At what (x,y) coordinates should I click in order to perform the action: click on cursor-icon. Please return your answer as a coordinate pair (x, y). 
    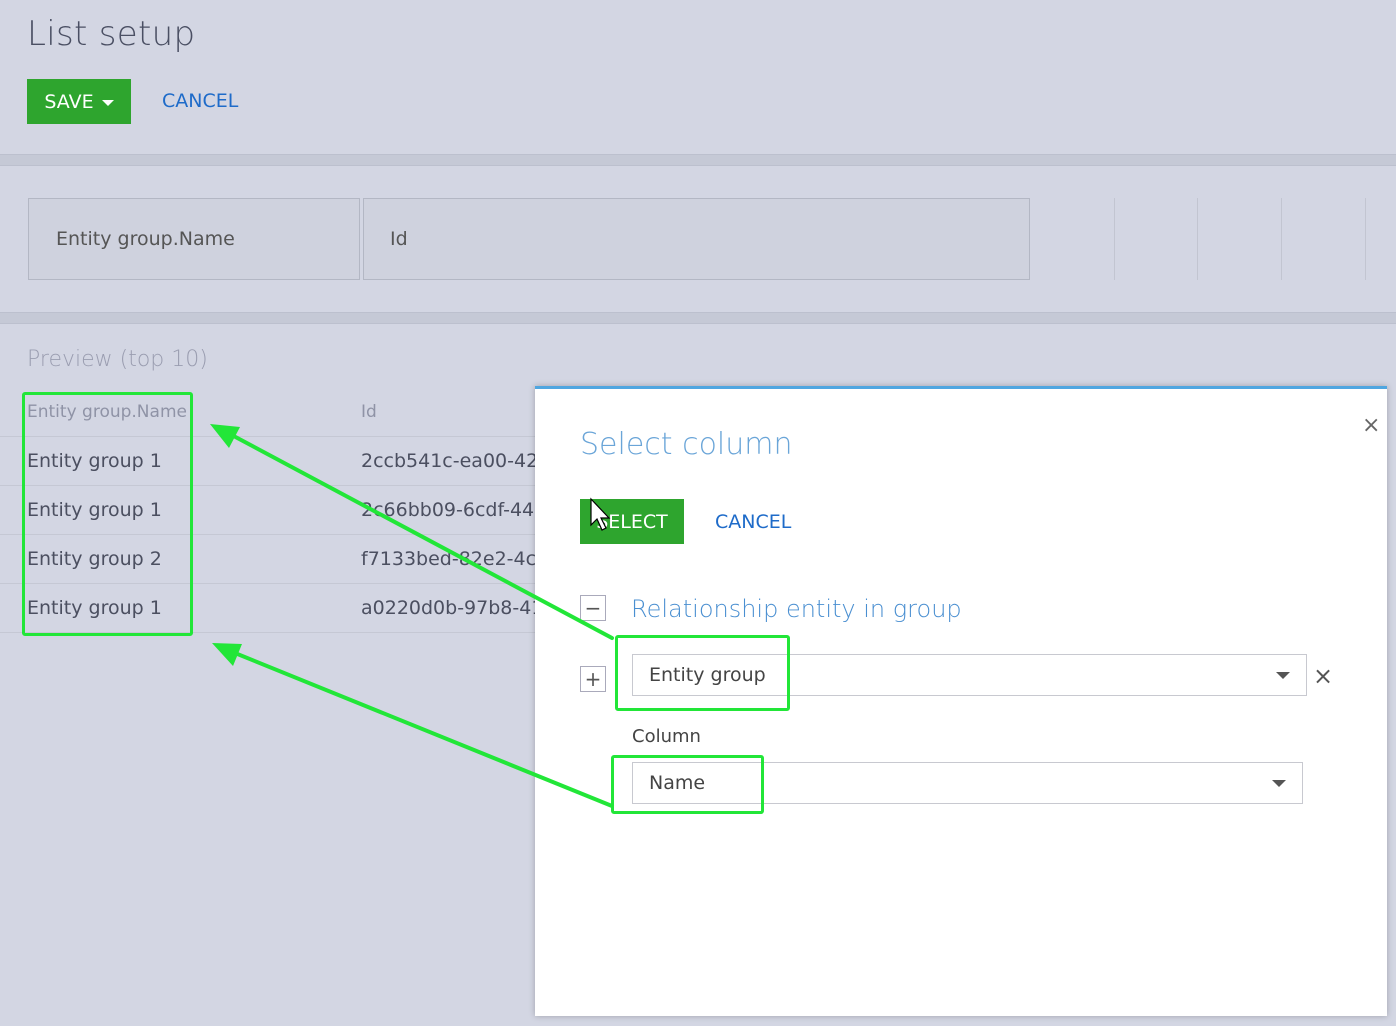
    Looking at the image, I should click on (600, 514).